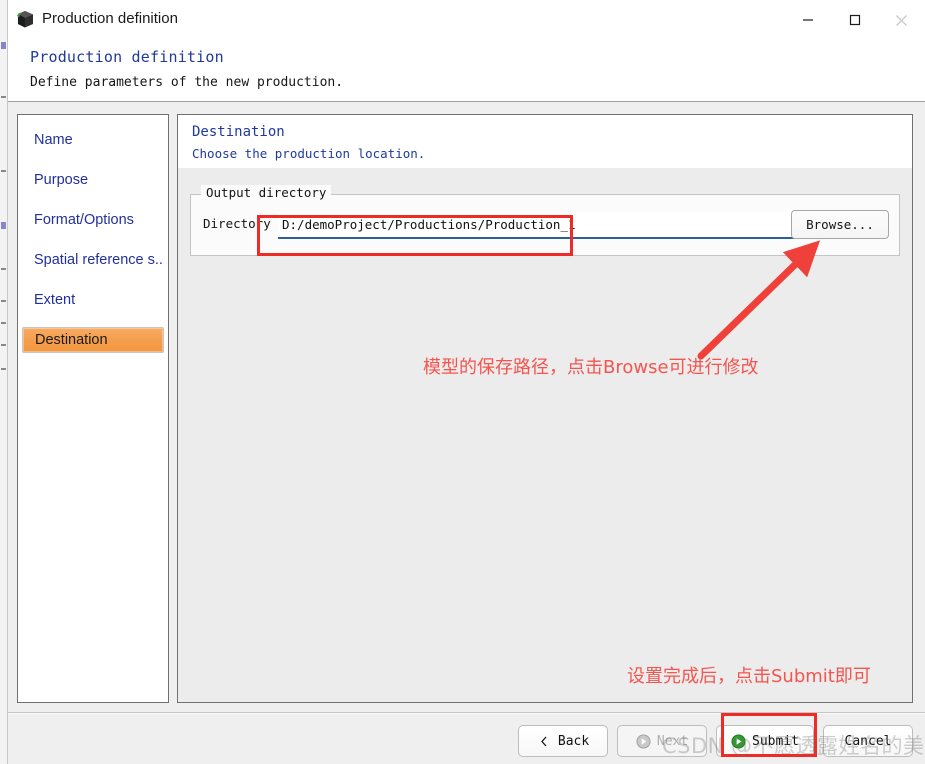  What do you see at coordinates (127, 57) in the screenshot?
I see `page-title: Production definition` at bounding box center [127, 57].